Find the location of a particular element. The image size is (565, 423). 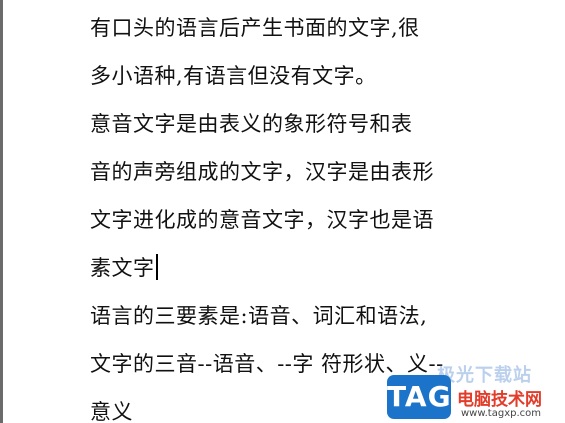

paragraph-line: 意音文字是由表义的象形符号和表 is located at coordinates (300, 128).